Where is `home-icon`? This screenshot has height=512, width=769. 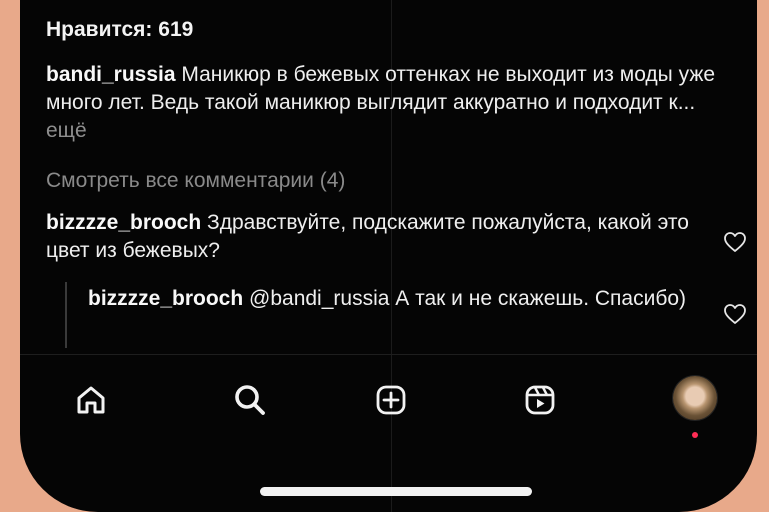 home-icon is located at coordinates (91, 400).